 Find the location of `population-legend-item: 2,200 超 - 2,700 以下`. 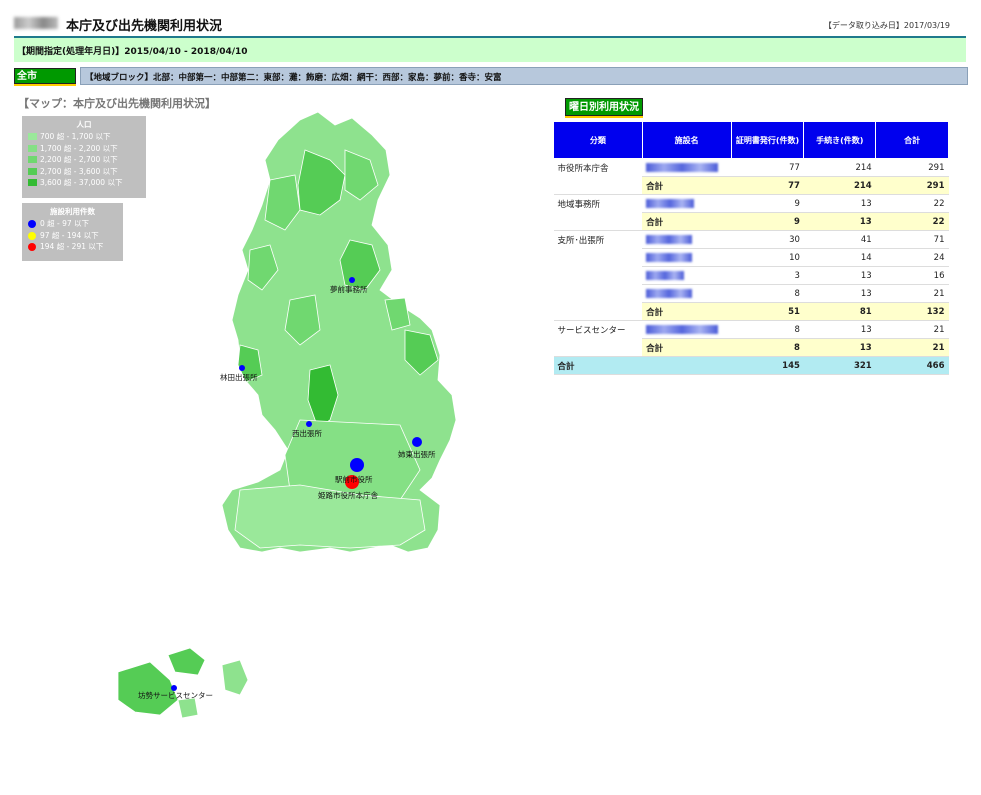

population-legend-item: 2,200 超 - 2,700 以下 is located at coordinates (84, 160).